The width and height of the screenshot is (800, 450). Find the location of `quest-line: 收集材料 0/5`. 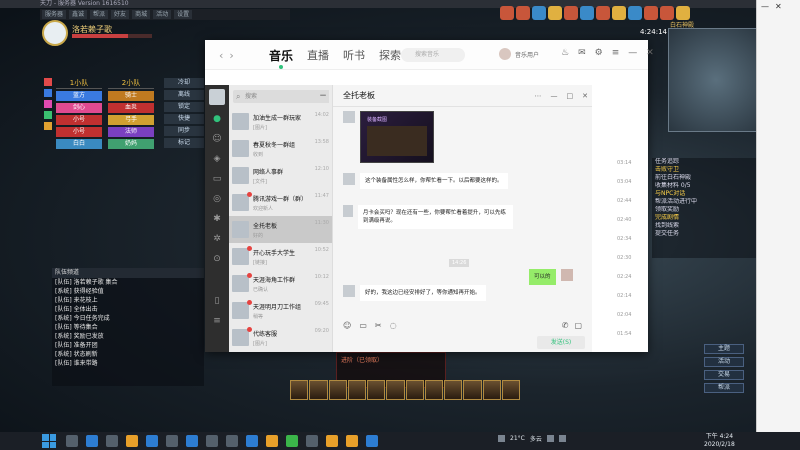

quest-line: 收集材料 0/5 is located at coordinates (704, 186).